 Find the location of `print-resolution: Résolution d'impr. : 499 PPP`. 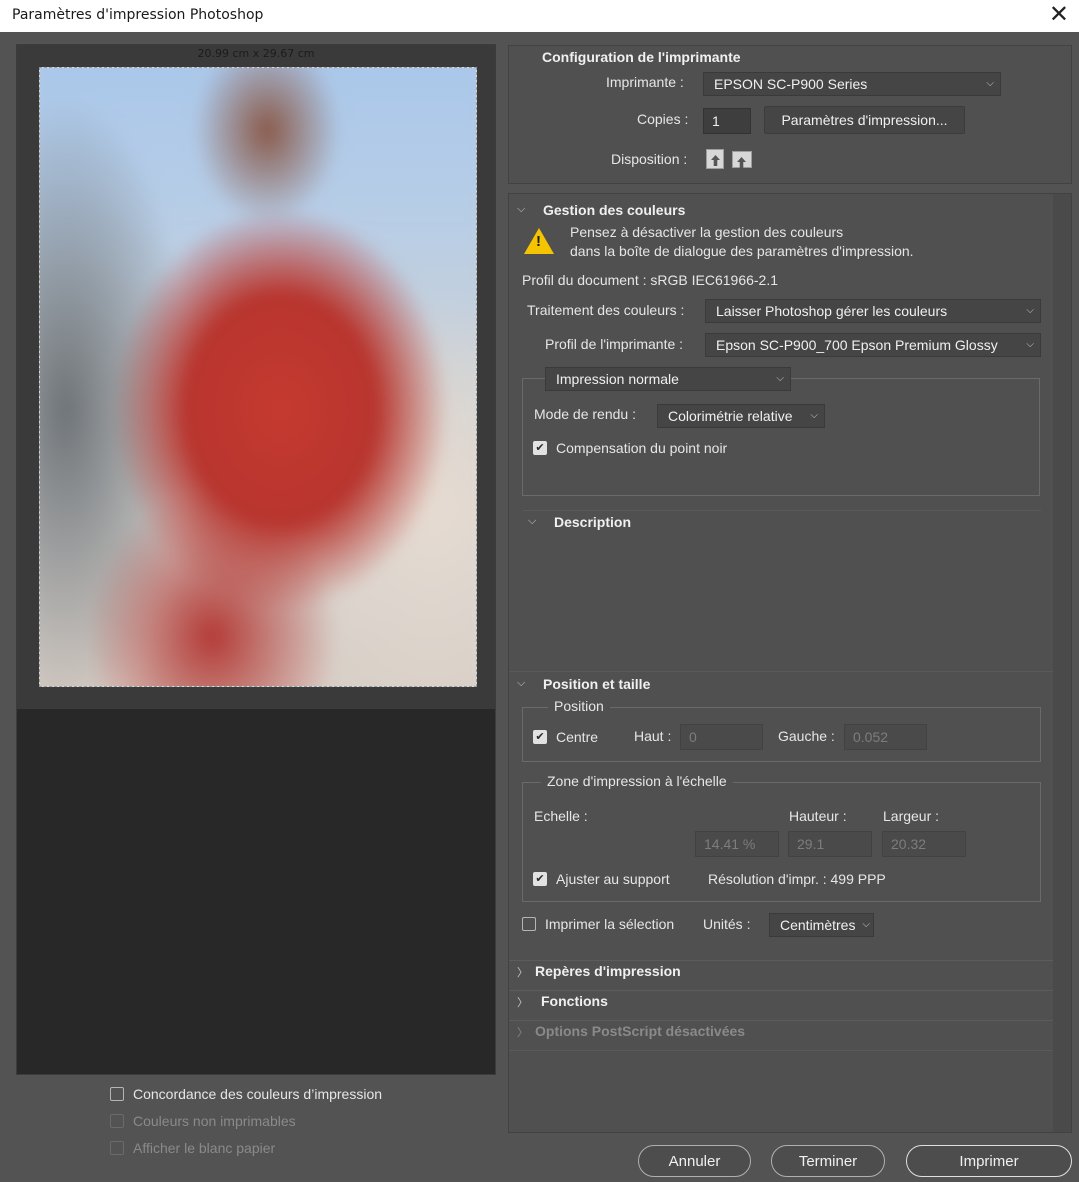

print-resolution: Résolution d'impr. : 499 PPP is located at coordinates (797, 879).